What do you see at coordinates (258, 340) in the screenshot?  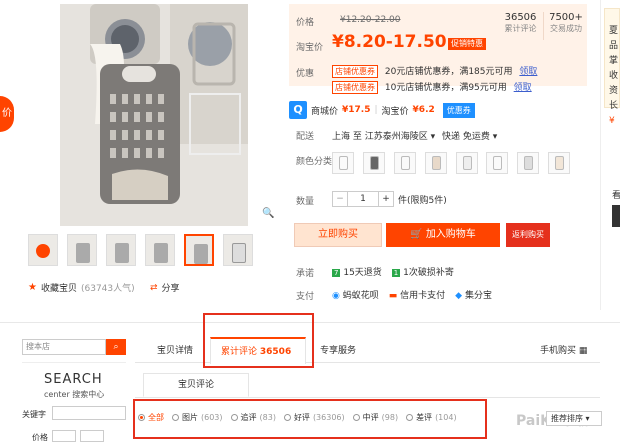 I see `highlight-box-reviews-tab` at bounding box center [258, 340].